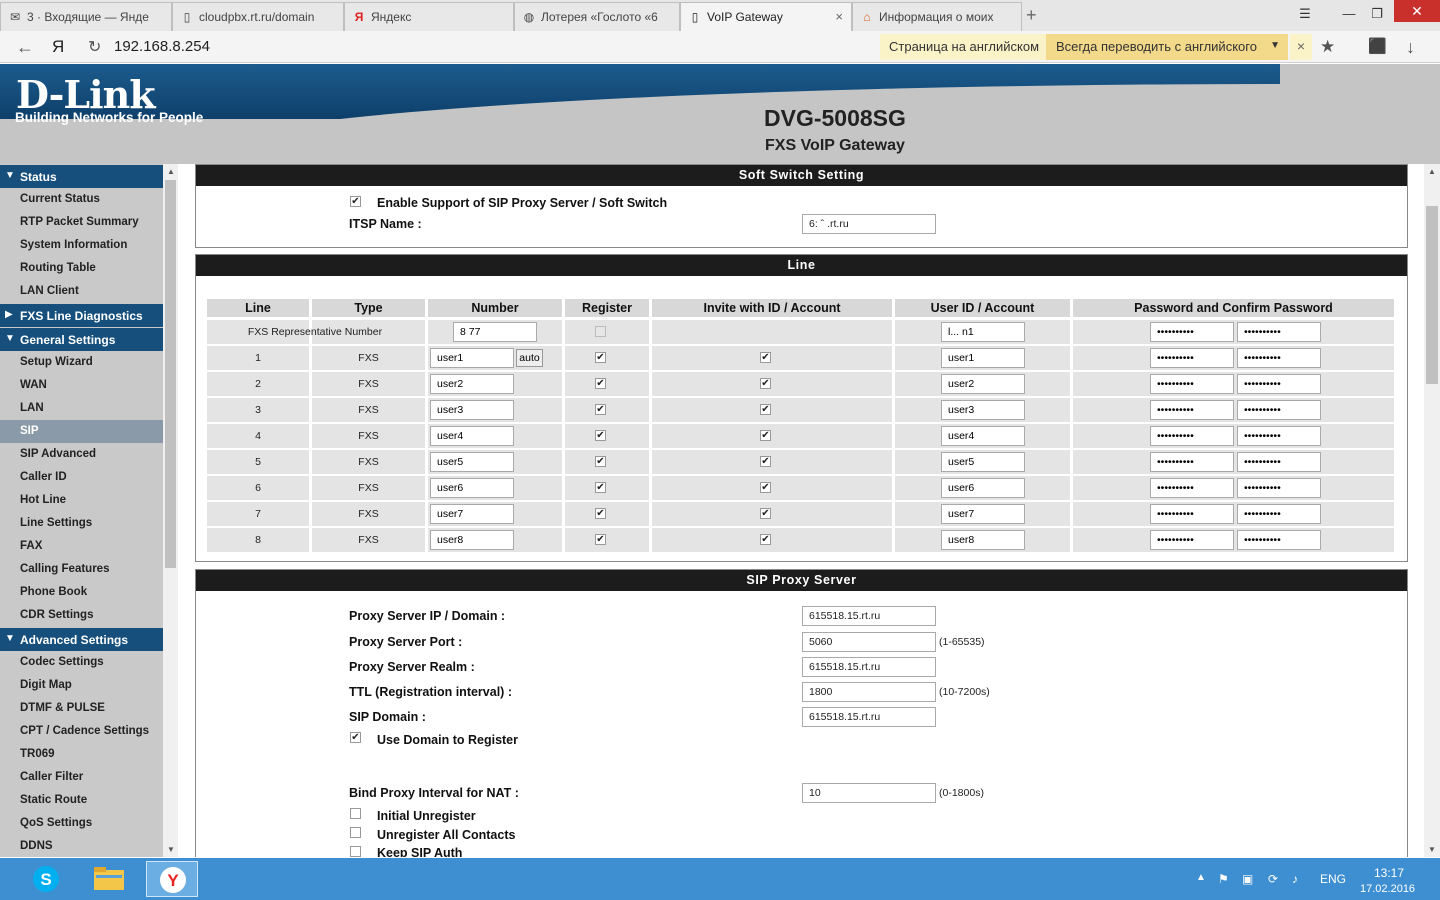 This screenshot has height=900, width=1440. What do you see at coordinates (983, 410) in the screenshot?
I see `user-id-input: user3` at bounding box center [983, 410].